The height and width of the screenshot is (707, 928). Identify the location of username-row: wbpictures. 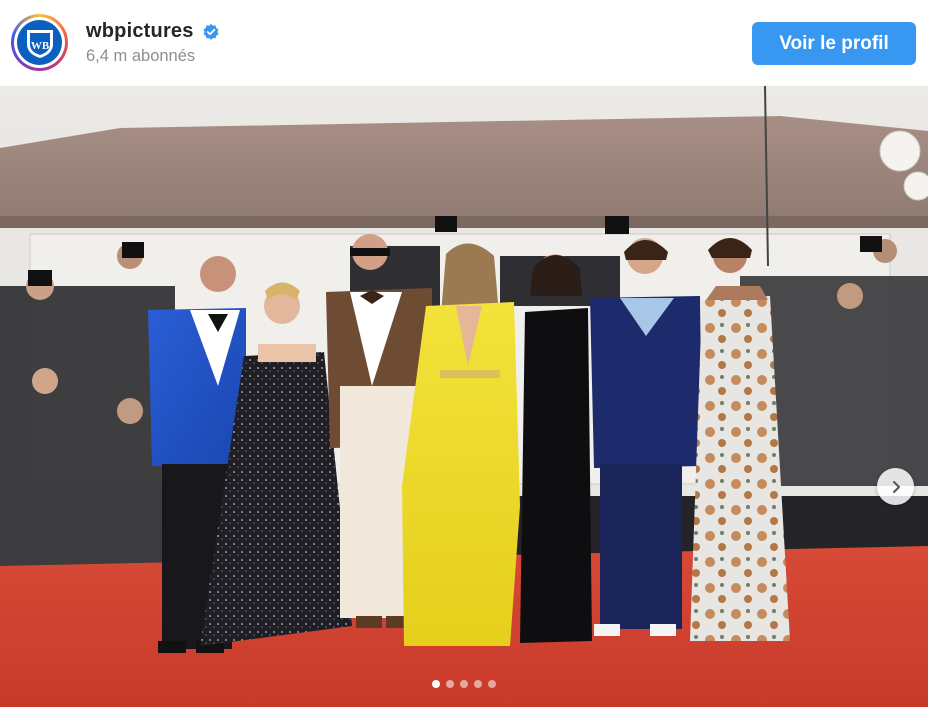
(153, 31).